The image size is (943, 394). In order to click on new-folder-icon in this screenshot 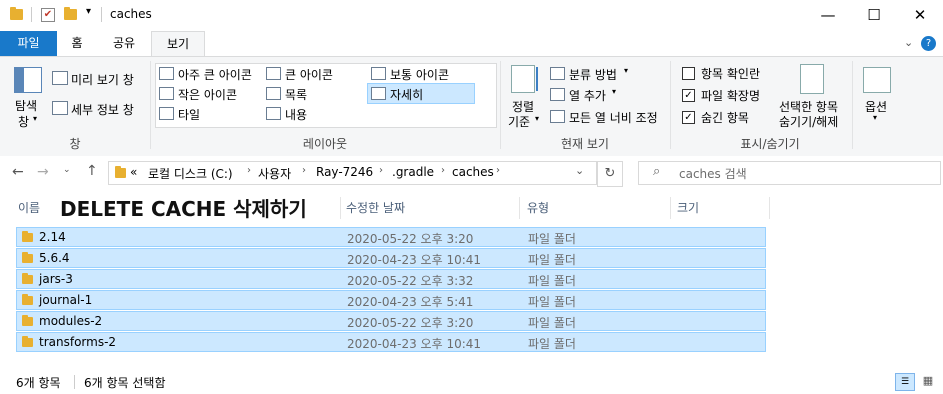, I will do `click(70, 13)`.